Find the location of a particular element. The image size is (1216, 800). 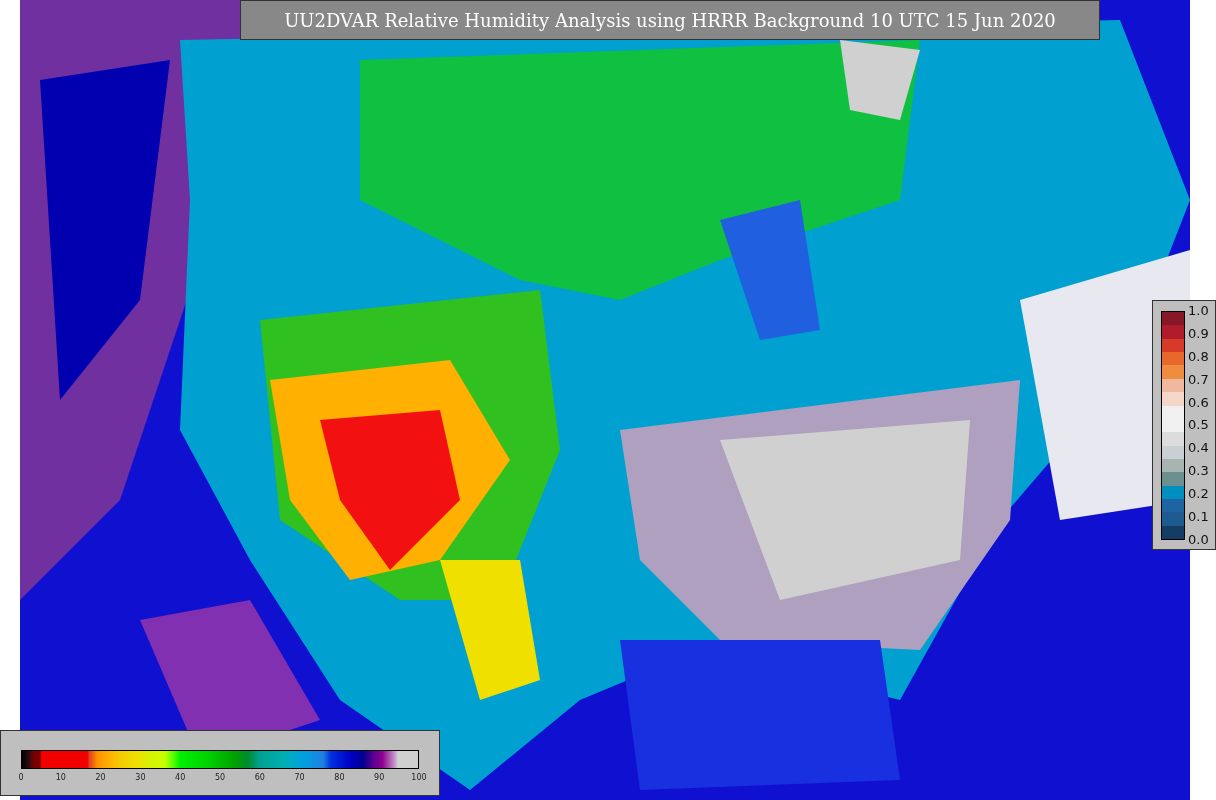

tick-label: 1.0 is located at coordinates (1198, 311).